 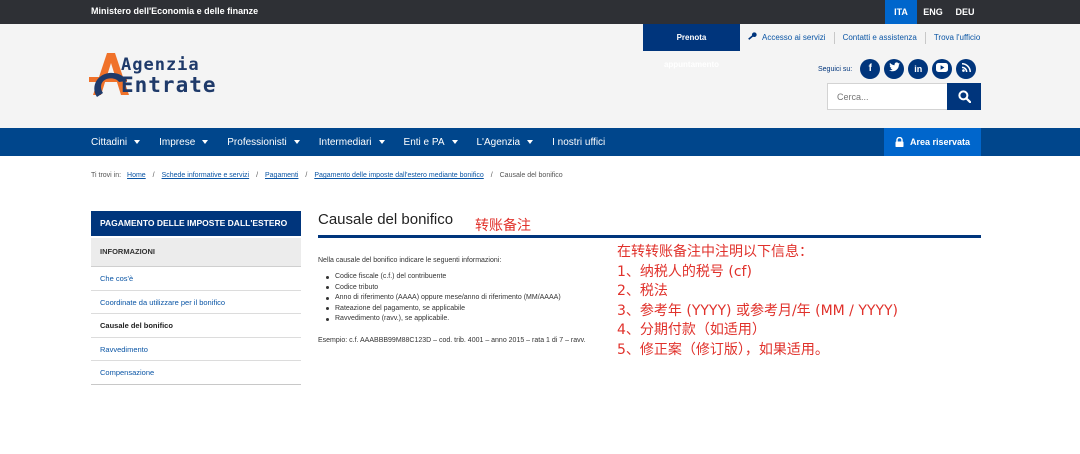 What do you see at coordinates (901, 12) in the screenshot?
I see `lang-ita: ITA` at bounding box center [901, 12].